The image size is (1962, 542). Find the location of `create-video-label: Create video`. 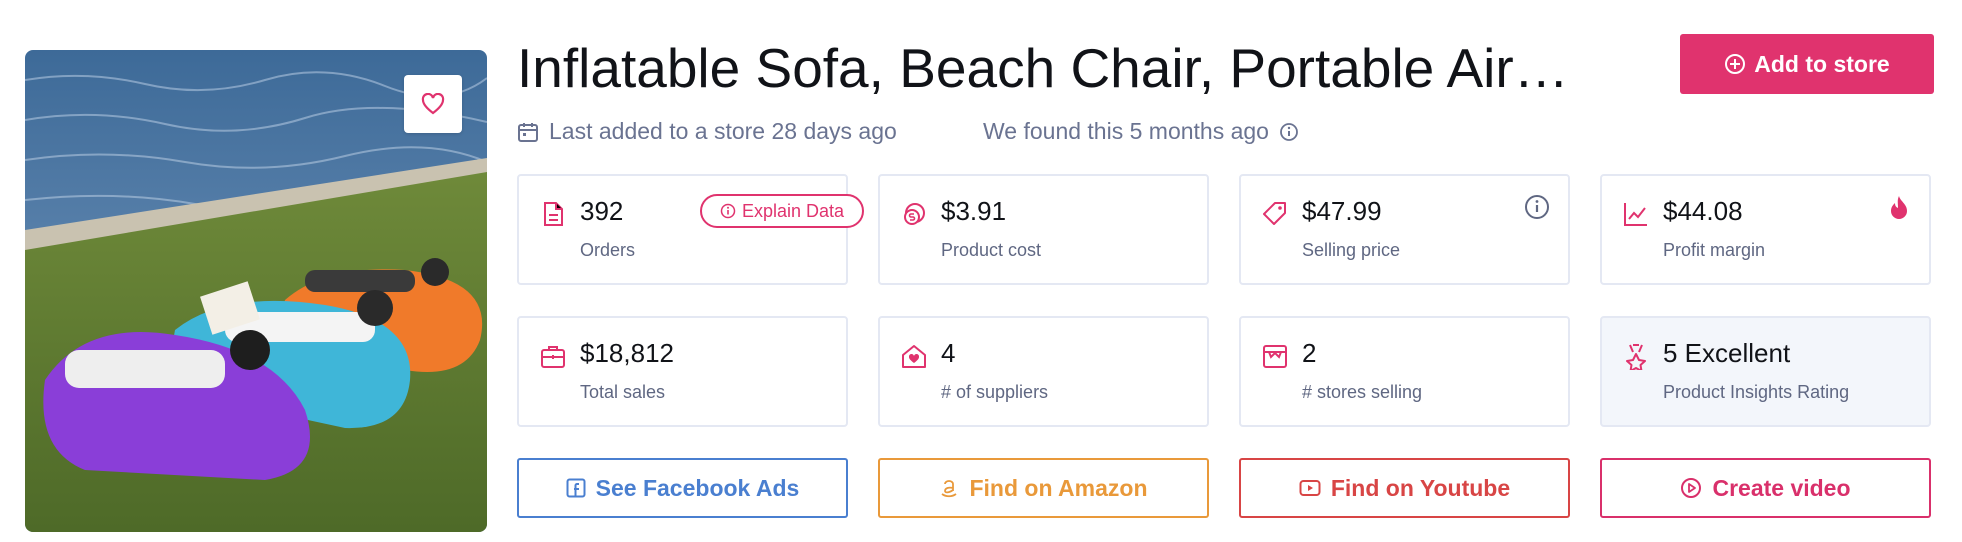

create-video-label: Create video is located at coordinates (1781, 487).